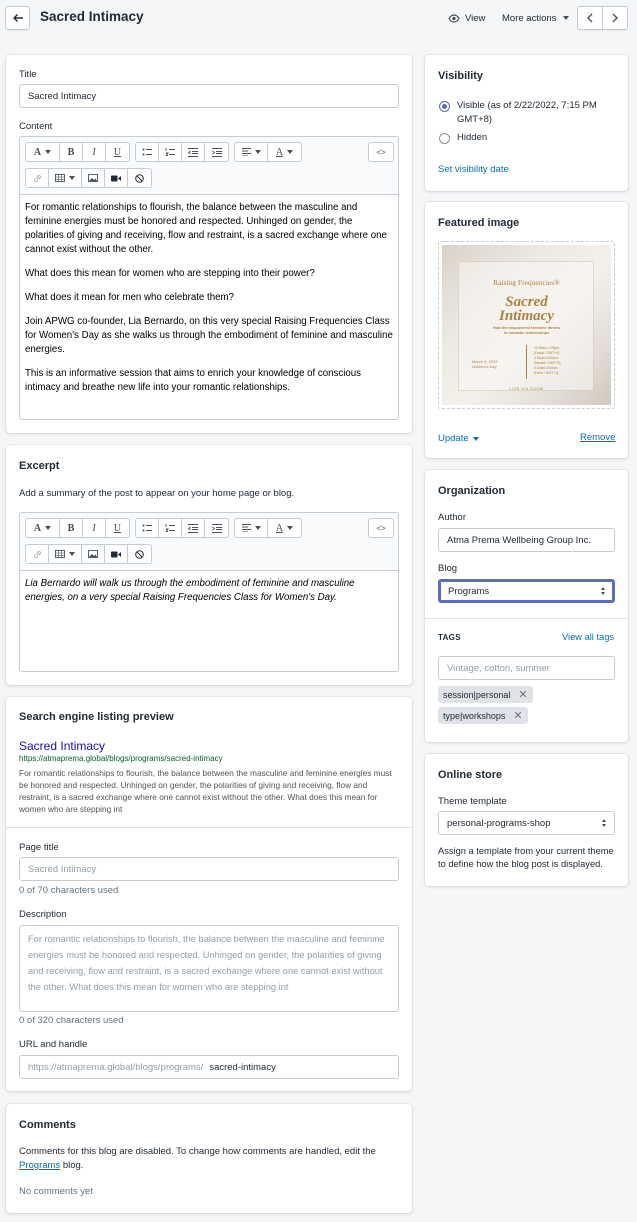  Describe the element at coordinates (526, 328) in the screenshot. I see `poster-subtitle-line1: How the empowered feminine thrives` at that location.